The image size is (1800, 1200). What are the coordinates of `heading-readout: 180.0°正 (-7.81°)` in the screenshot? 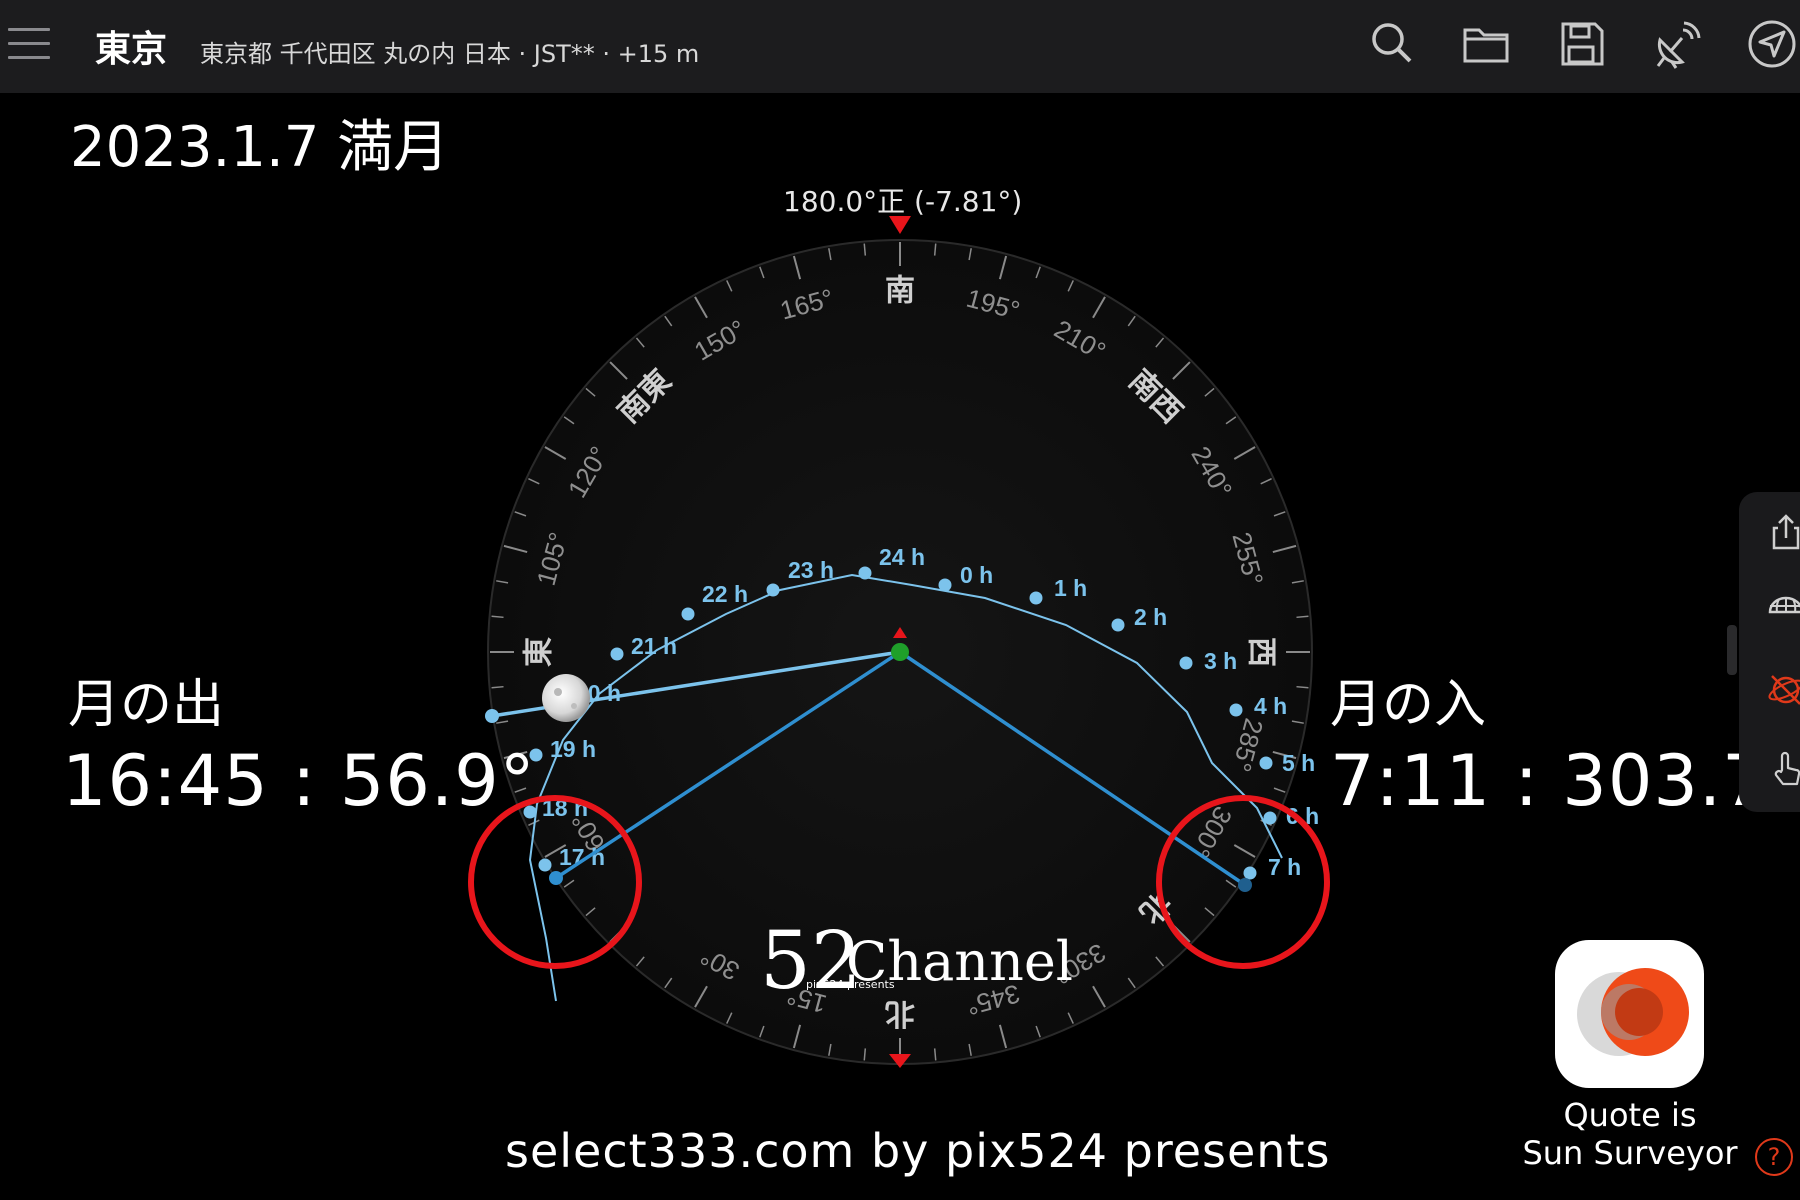 It's located at (903, 201).